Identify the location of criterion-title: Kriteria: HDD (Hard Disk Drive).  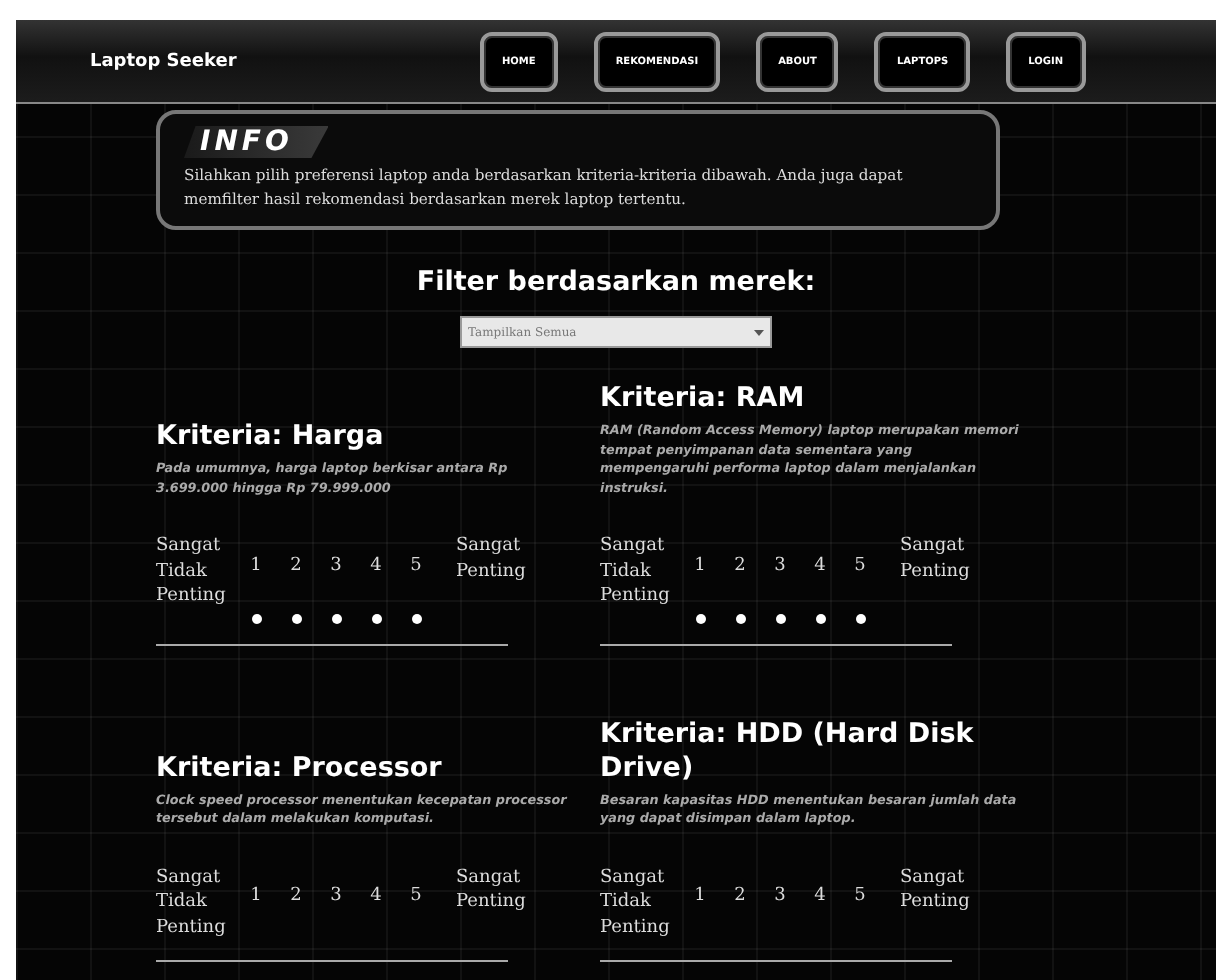
(788, 751).